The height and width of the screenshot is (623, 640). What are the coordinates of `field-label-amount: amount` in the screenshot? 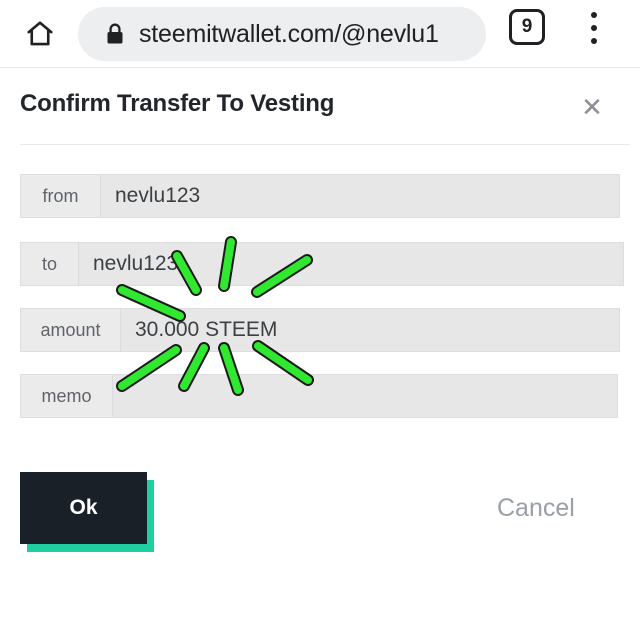 It's located at (71, 330).